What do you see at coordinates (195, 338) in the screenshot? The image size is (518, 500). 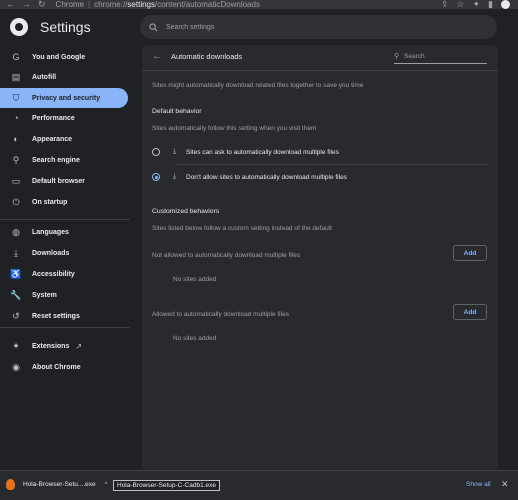 I see `allowed-empty: No sites added` at bounding box center [195, 338].